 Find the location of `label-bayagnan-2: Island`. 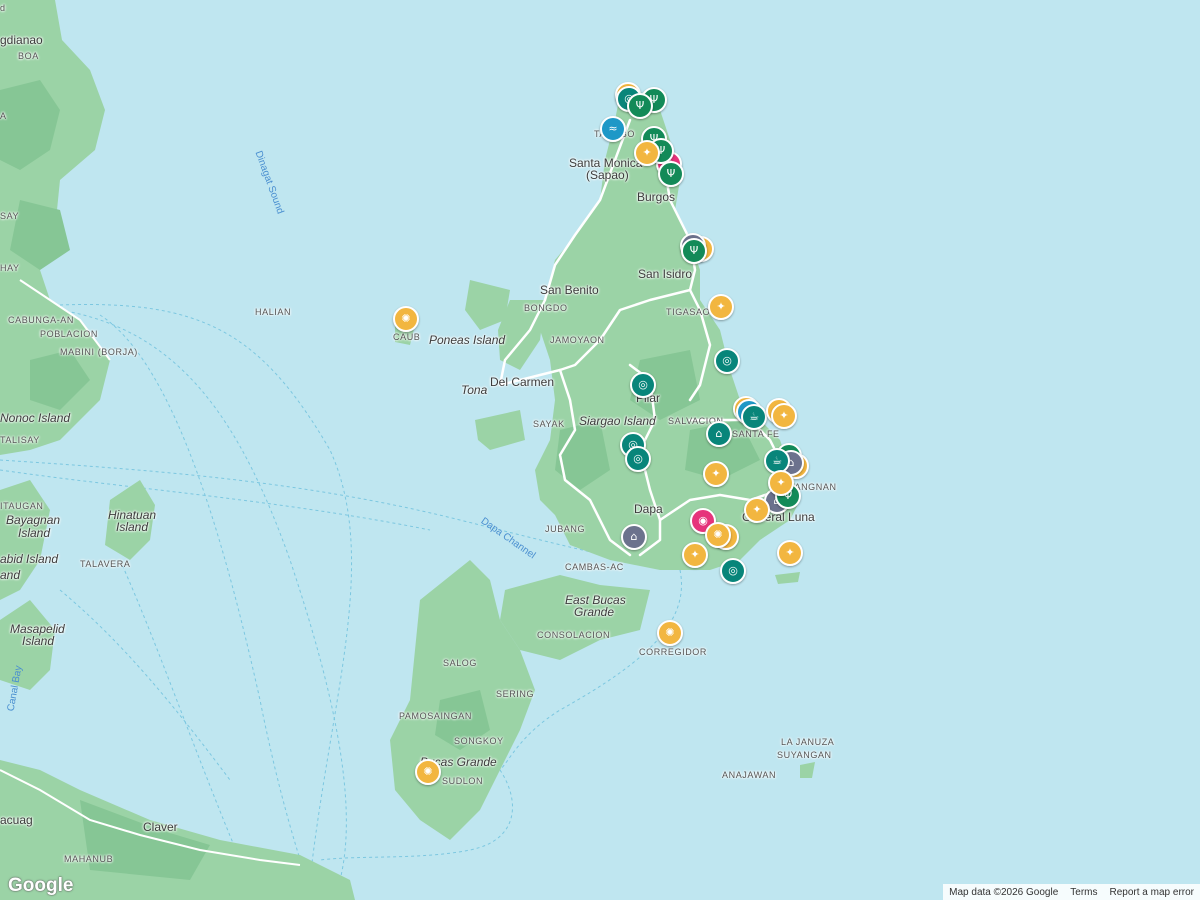

label-bayagnan-2: Island is located at coordinates (34, 533).